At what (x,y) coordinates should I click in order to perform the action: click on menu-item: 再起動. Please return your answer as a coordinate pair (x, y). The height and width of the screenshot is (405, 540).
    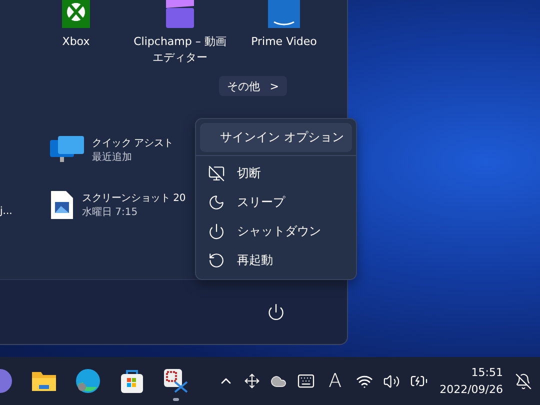
    Looking at the image, I should click on (276, 260).